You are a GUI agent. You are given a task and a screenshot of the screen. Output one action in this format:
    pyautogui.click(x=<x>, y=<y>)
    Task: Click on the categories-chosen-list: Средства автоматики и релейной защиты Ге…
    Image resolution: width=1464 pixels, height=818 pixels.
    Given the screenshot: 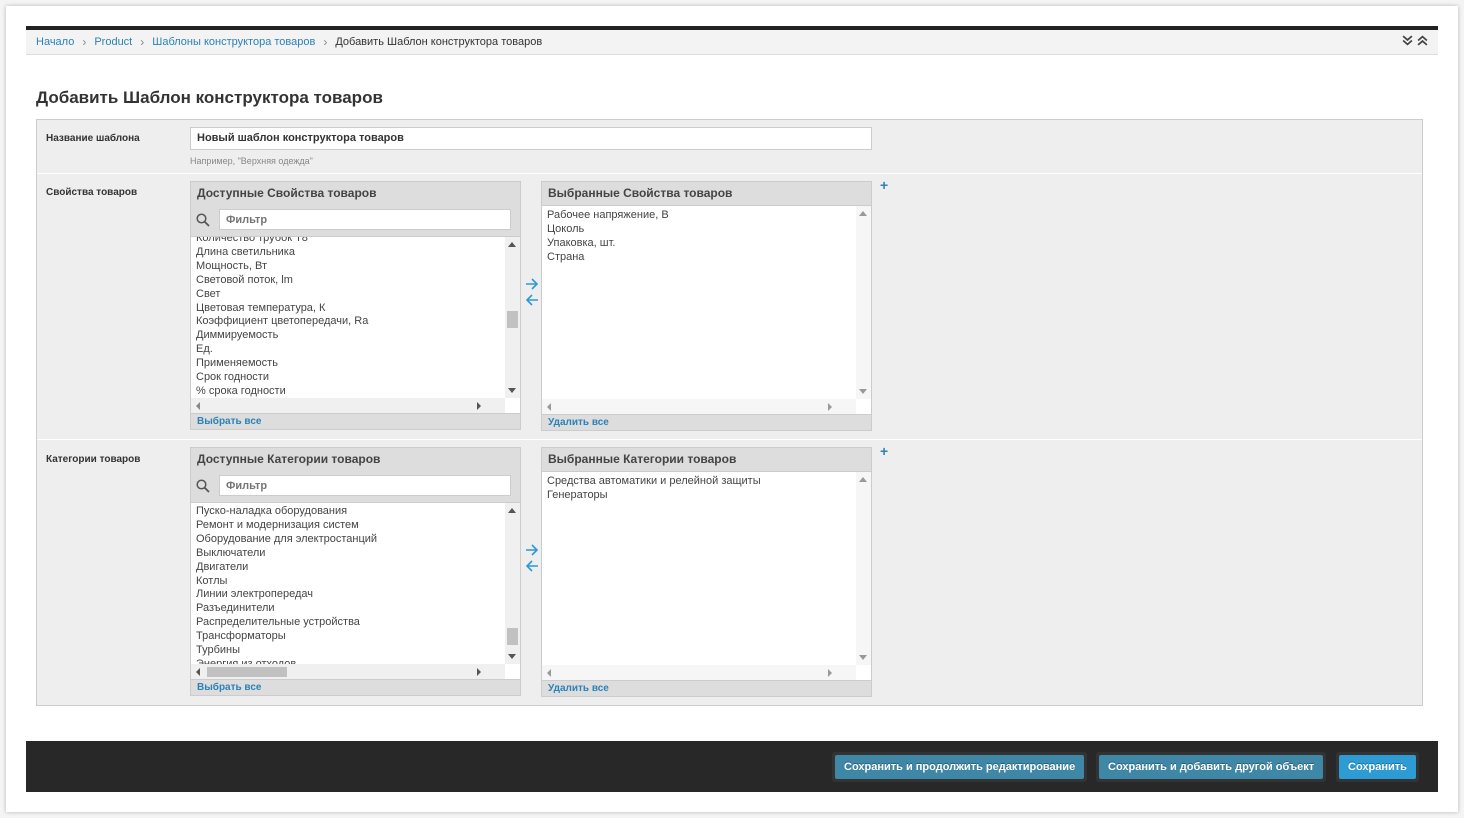 What is the action you would take?
    pyautogui.click(x=706, y=576)
    